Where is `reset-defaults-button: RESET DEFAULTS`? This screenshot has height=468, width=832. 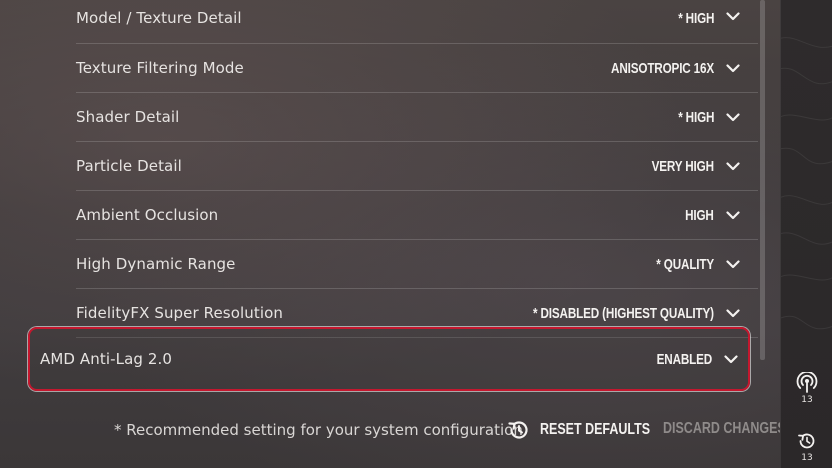 reset-defaults-button: RESET DEFAULTS is located at coordinates (593, 430).